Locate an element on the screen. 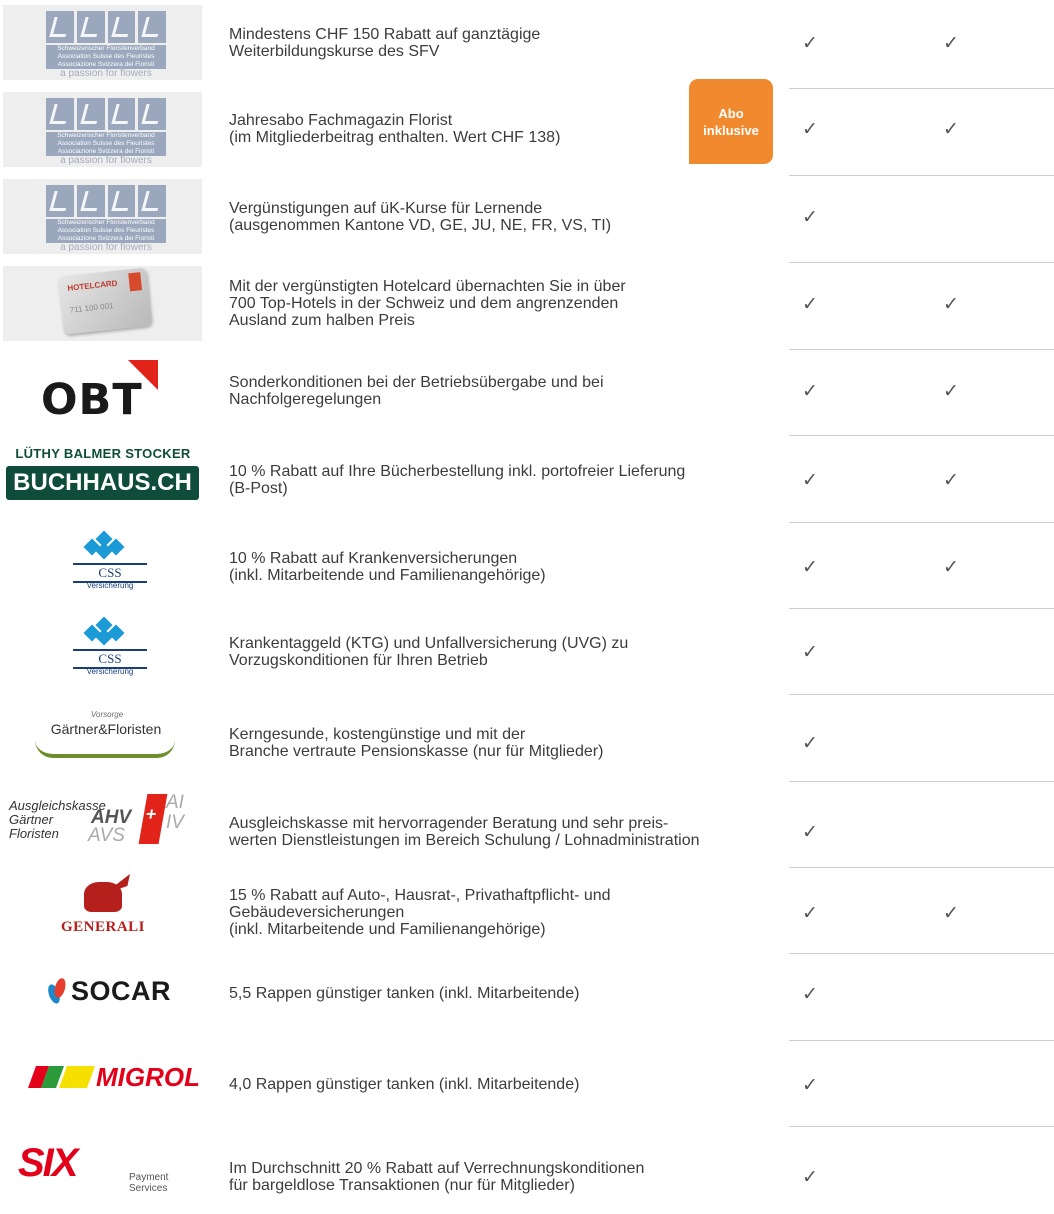 Image resolution: width=1054 pixels, height=1214 pixels. benefit-description-line: Jahresabo Fachmagazin Florist is located at coordinates (341, 120).